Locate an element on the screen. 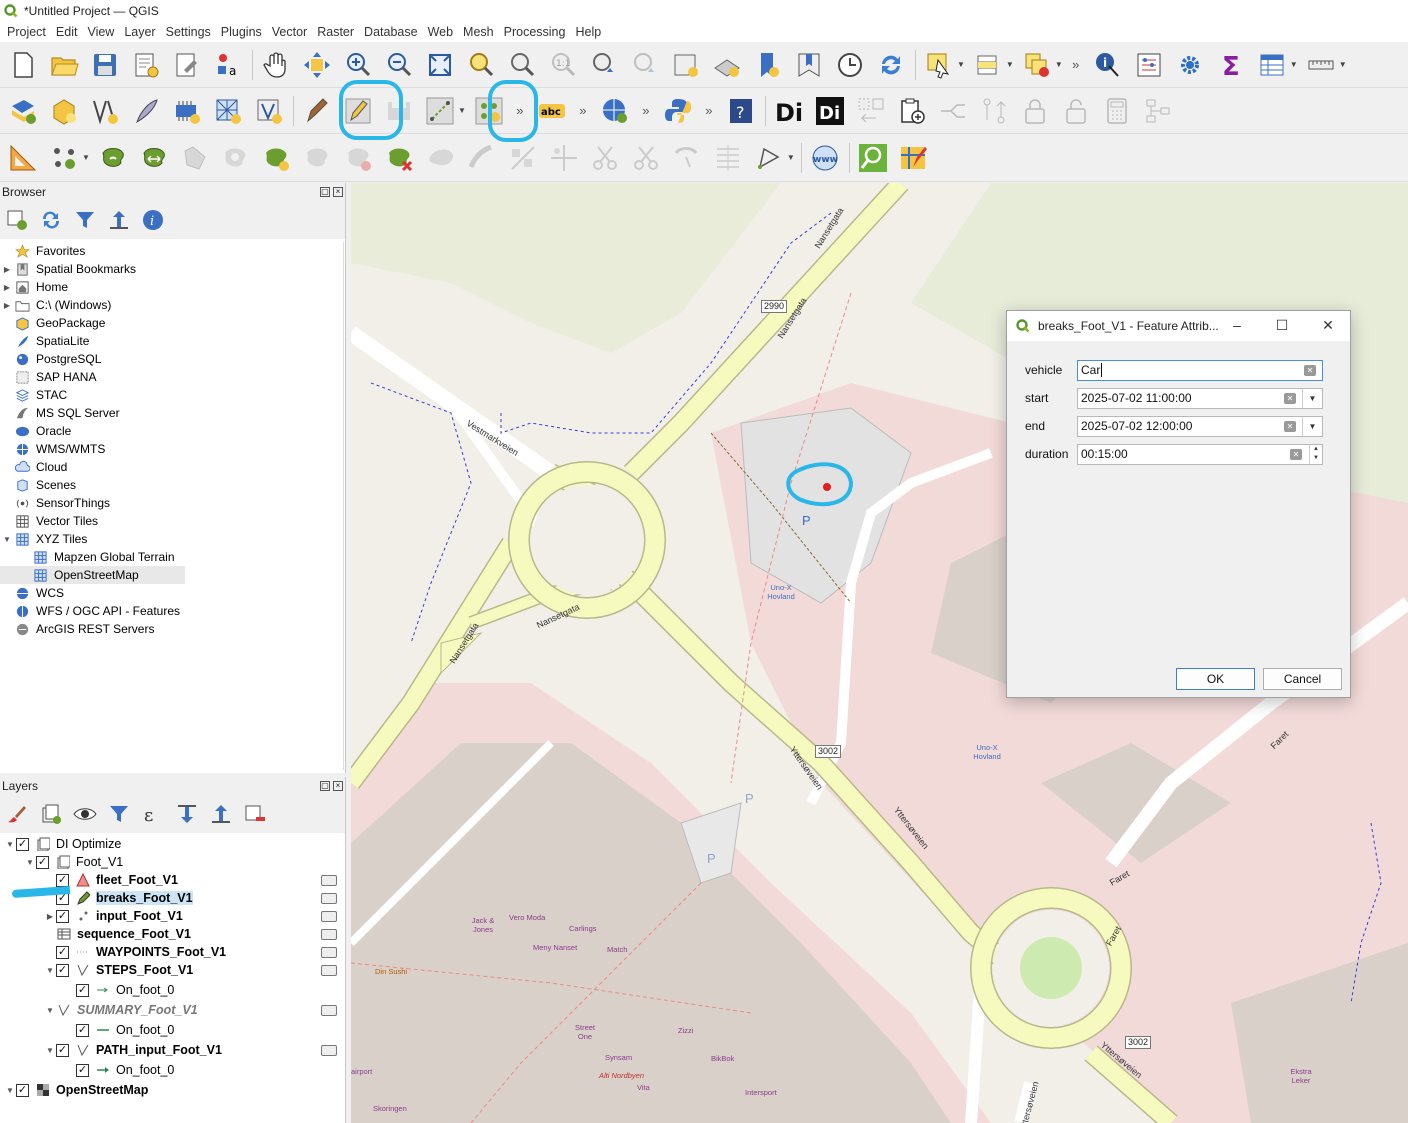 This screenshot has width=1408, height=1123. filter-legend-button is located at coordinates (119, 814).